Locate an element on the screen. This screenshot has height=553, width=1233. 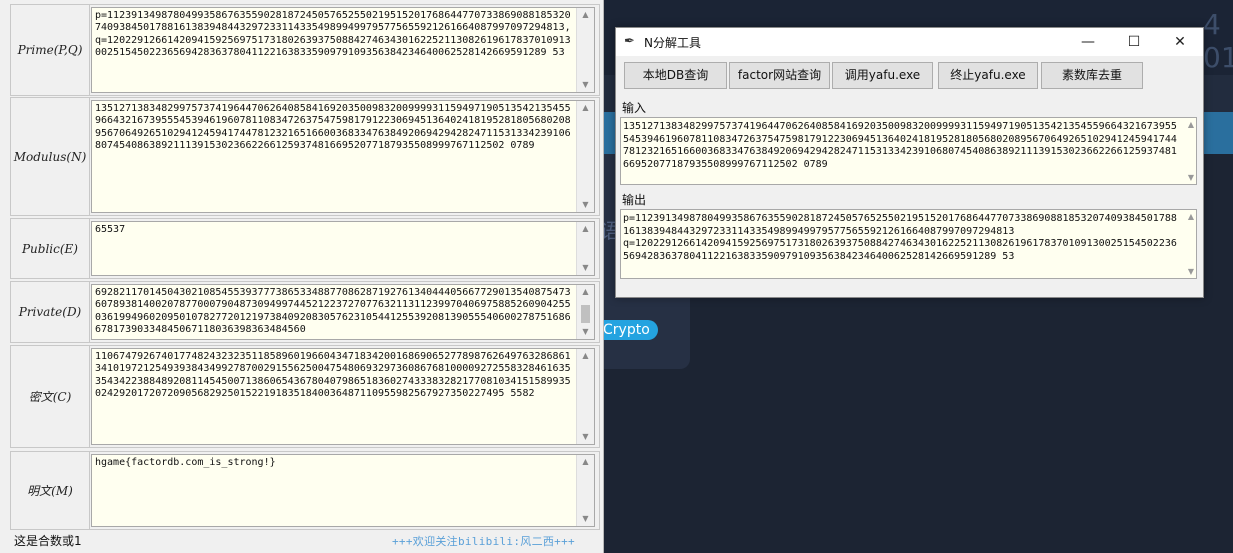
prime-scrollbar: ▲ ▼ is located at coordinates (585, 50).